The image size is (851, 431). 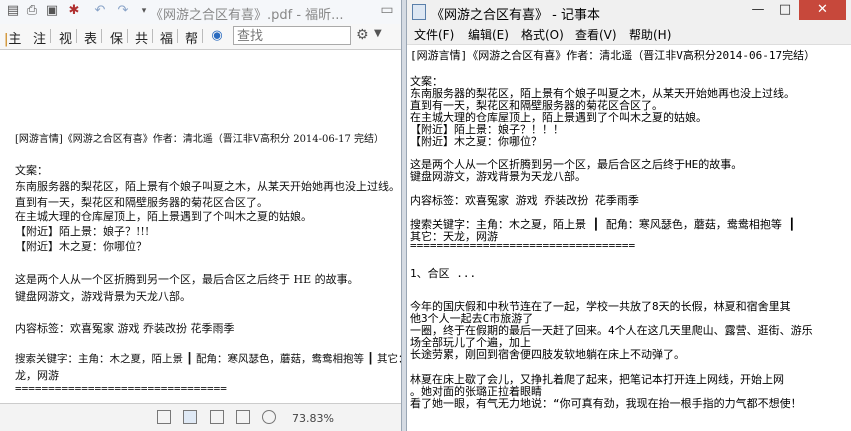 I want to click on continuous-page-icon, so click(x=190, y=417).